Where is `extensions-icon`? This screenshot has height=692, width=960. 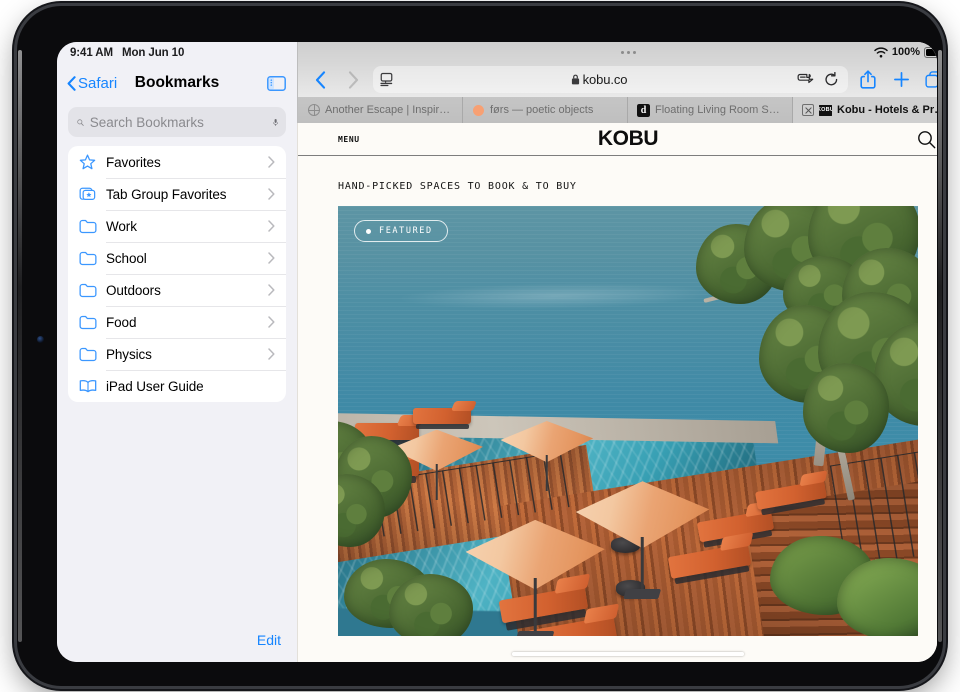 extensions-icon is located at coordinates (805, 78).